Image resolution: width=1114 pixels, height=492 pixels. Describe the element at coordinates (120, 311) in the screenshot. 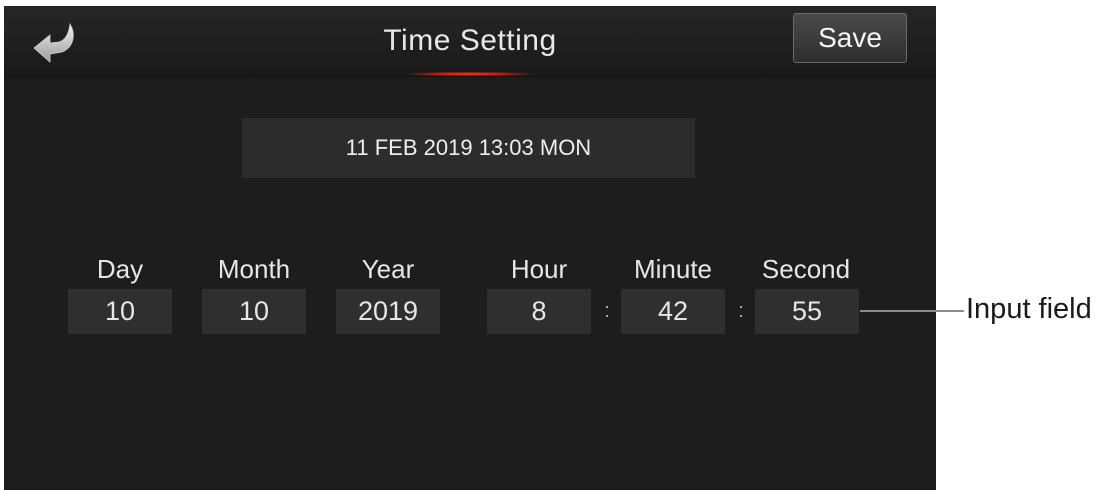

I see `day-input: 10` at that location.